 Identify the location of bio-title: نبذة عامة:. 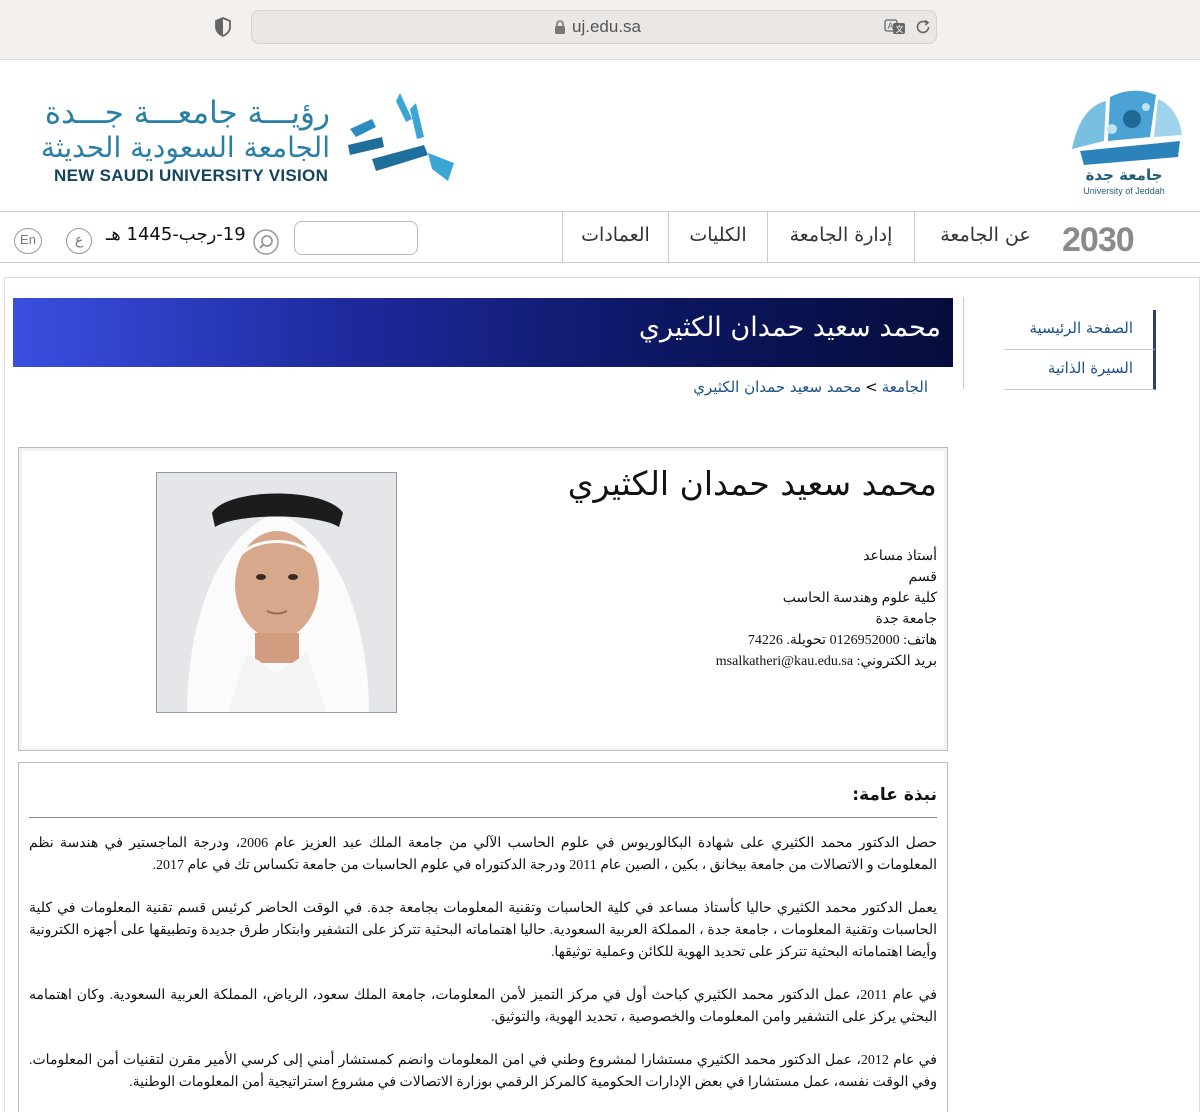
(894, 795).